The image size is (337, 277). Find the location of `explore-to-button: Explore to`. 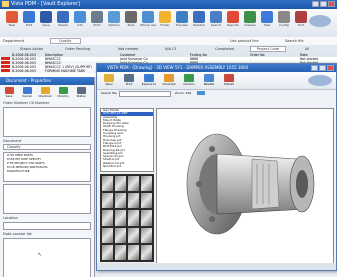

explore-to-button: Explore to is located at coordinates (149, 80).